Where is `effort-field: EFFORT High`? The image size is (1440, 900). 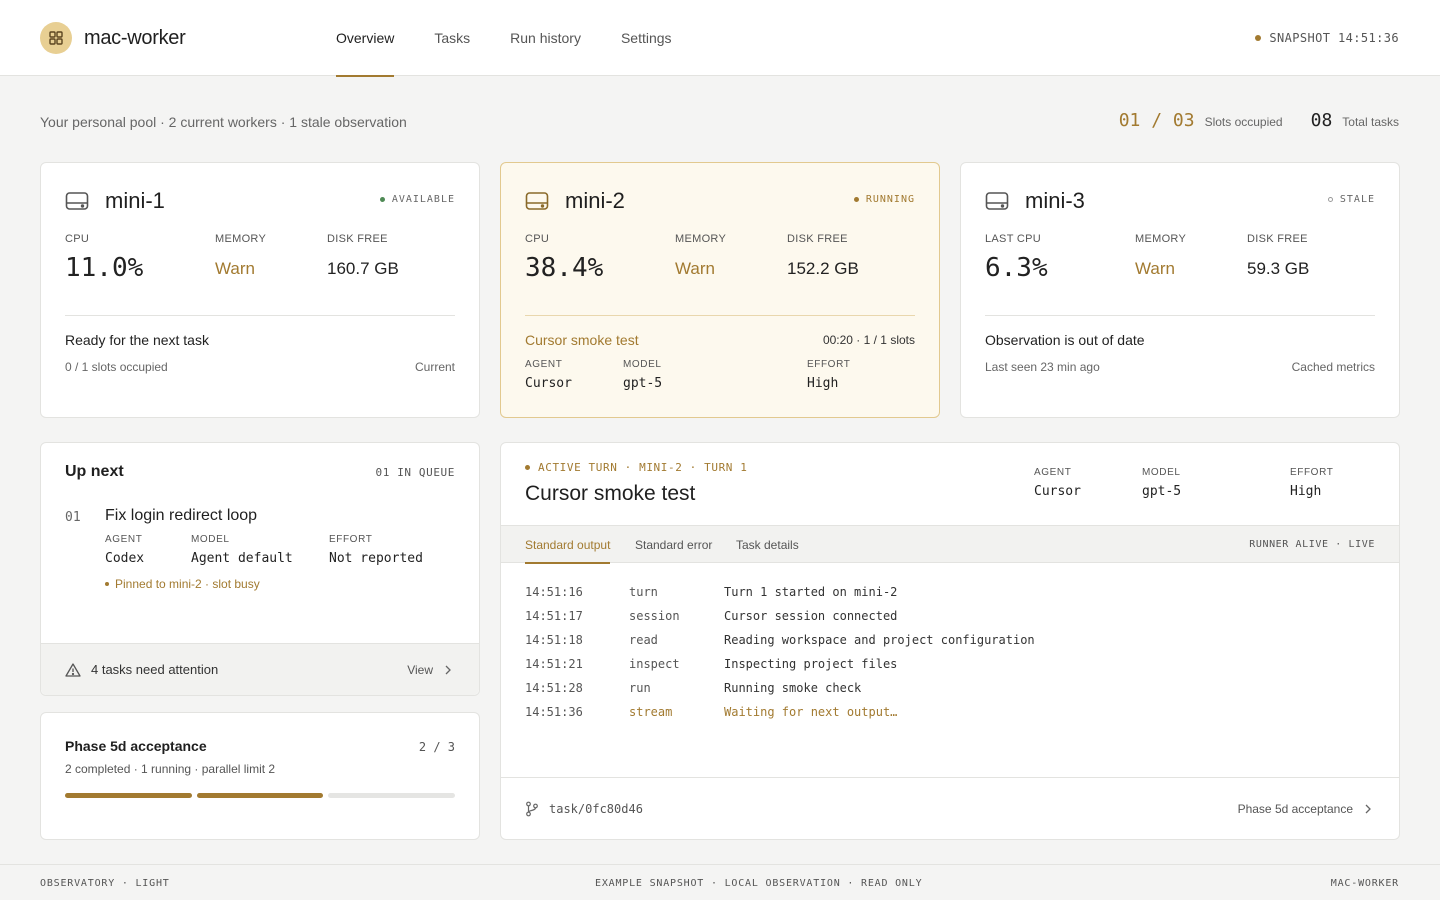
effort-field: EFFORT High is located at coordinates (828, 375).